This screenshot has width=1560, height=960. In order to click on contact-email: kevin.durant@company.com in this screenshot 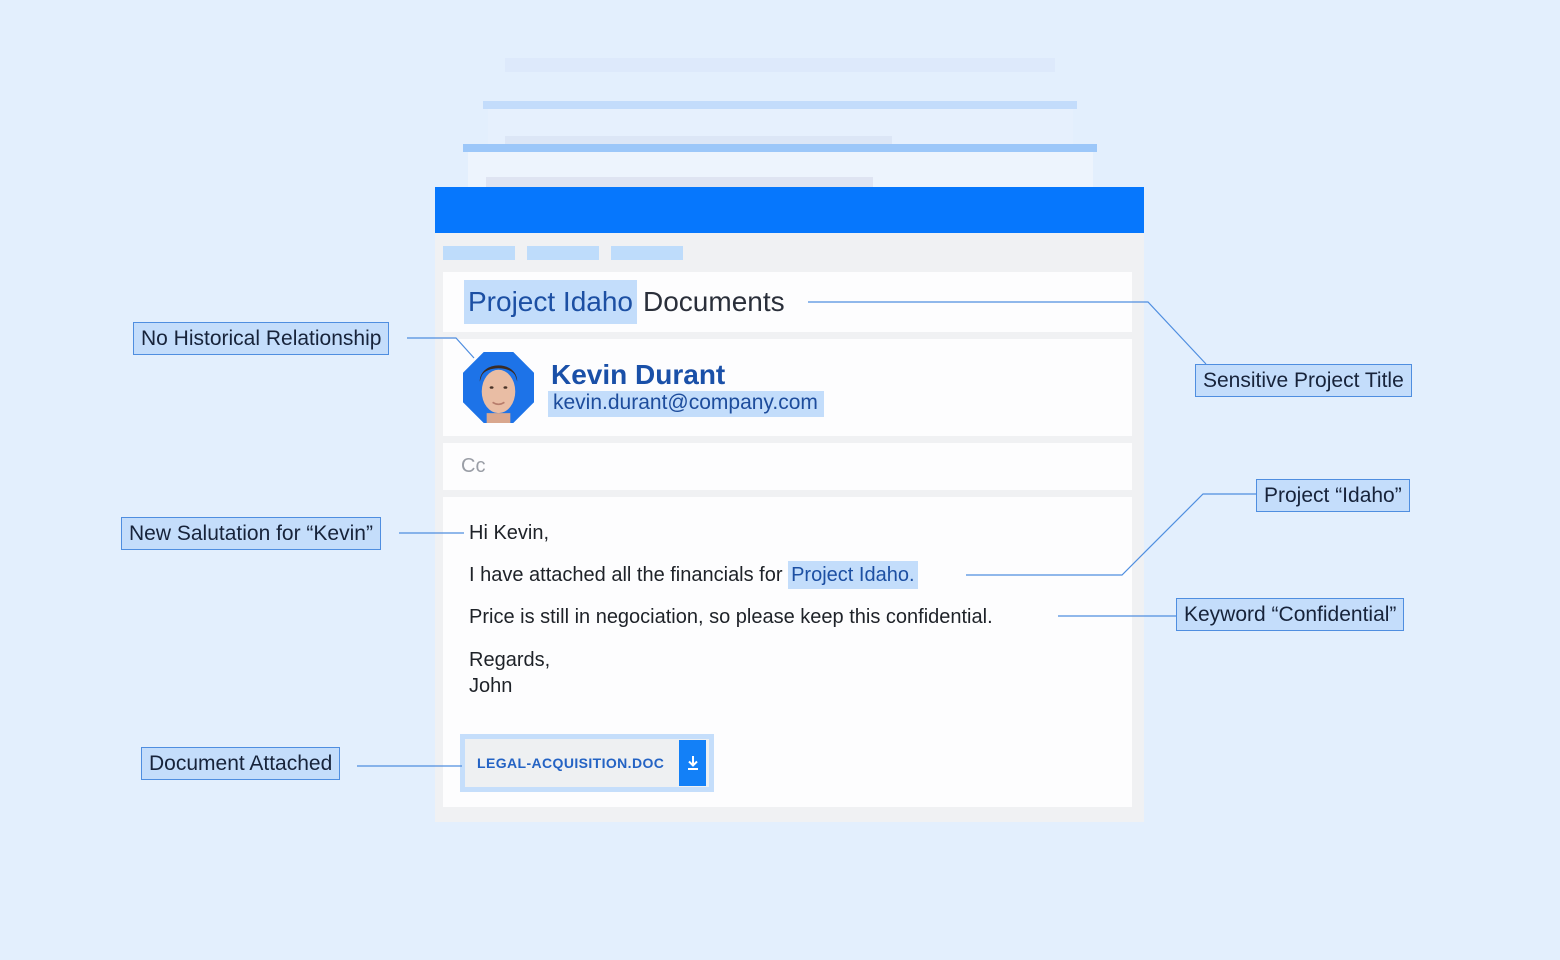, I will do `click(686, 404)`.